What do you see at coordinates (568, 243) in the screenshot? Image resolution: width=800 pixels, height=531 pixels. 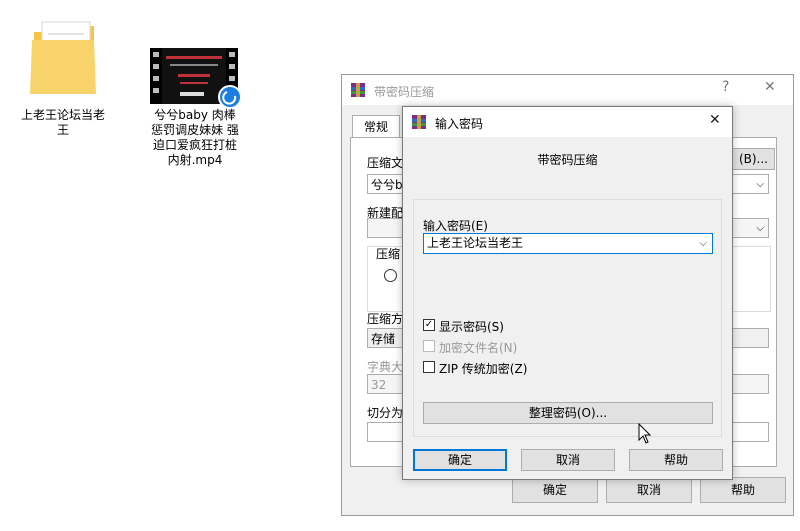 I see `password-input: 上老王论坛当老王 ⌵` at bounding box center [568, 243].